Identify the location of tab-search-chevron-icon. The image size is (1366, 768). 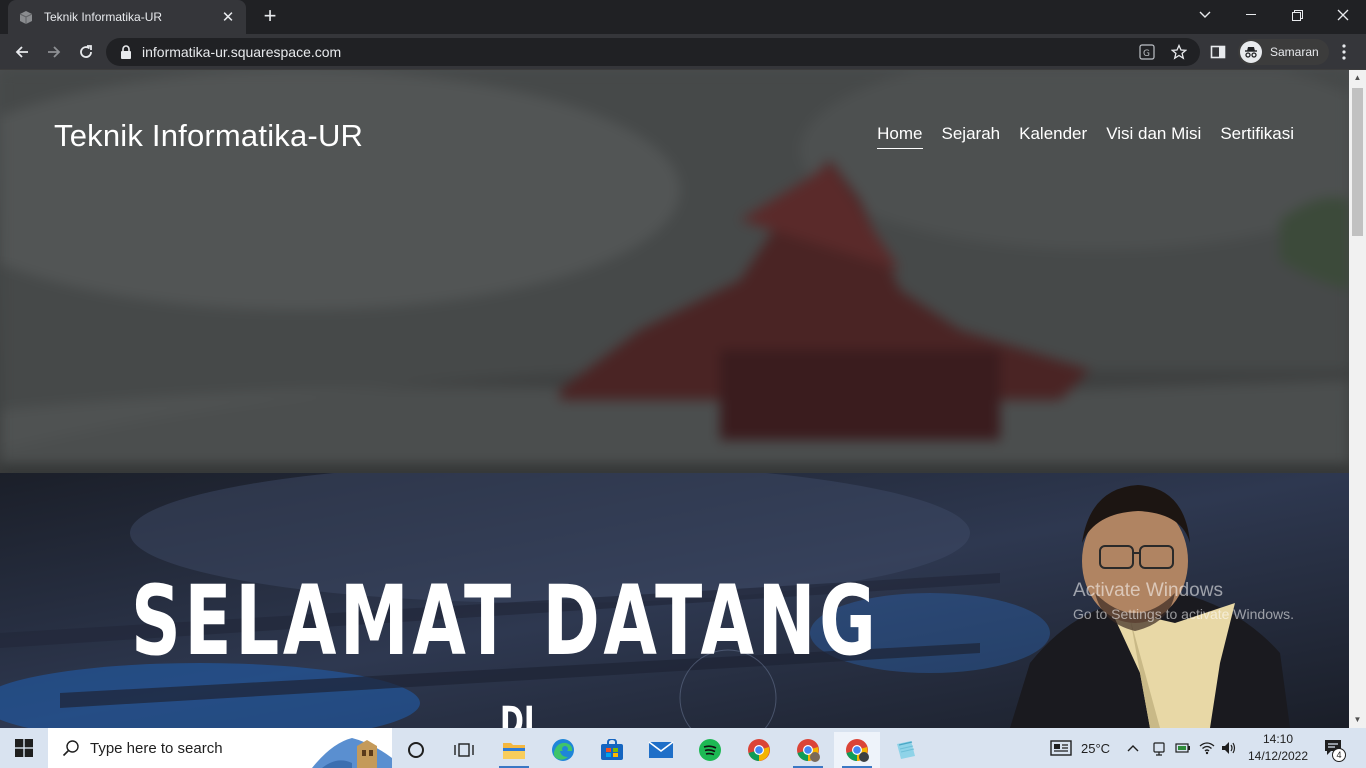
(1205, 15).